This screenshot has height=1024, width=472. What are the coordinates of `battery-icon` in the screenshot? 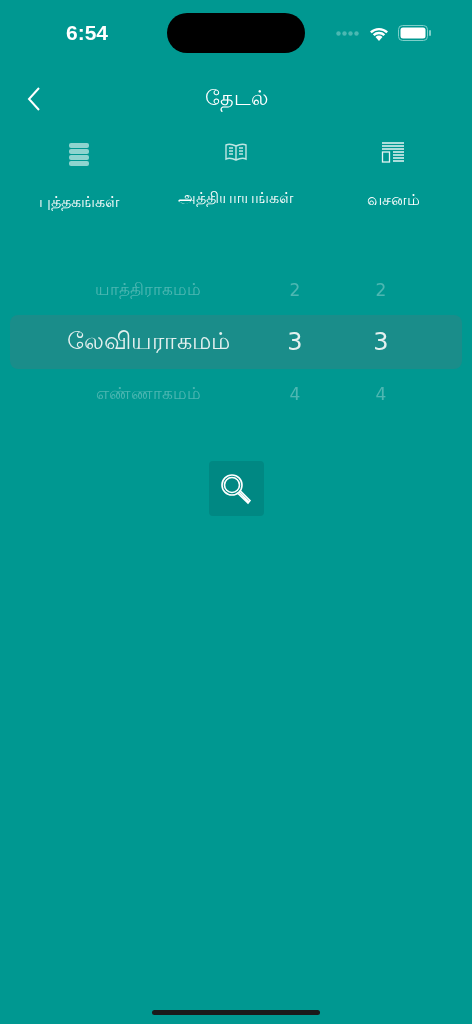 It's located at (415, 33).